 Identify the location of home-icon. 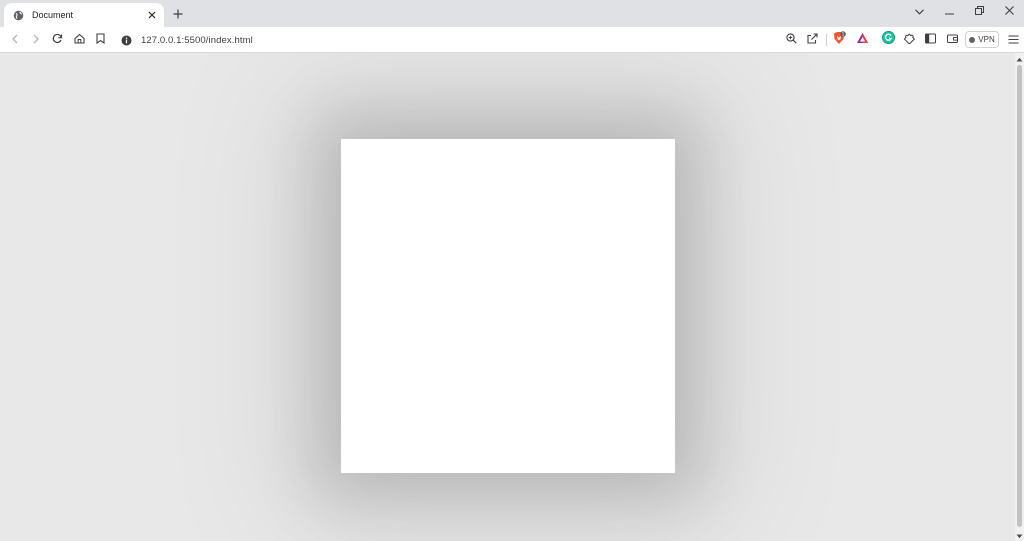
(79, 40).